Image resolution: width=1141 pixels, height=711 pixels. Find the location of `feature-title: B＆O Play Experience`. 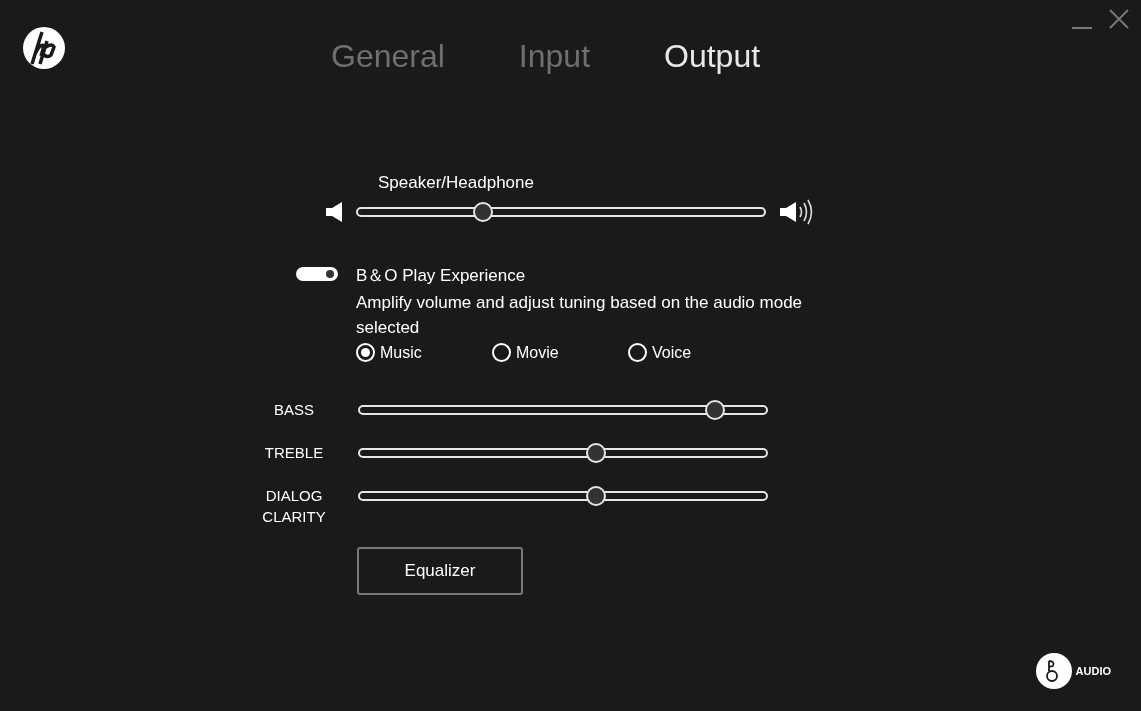

feature-title: B＆O Play Experience is located at coordinates (441, 275).